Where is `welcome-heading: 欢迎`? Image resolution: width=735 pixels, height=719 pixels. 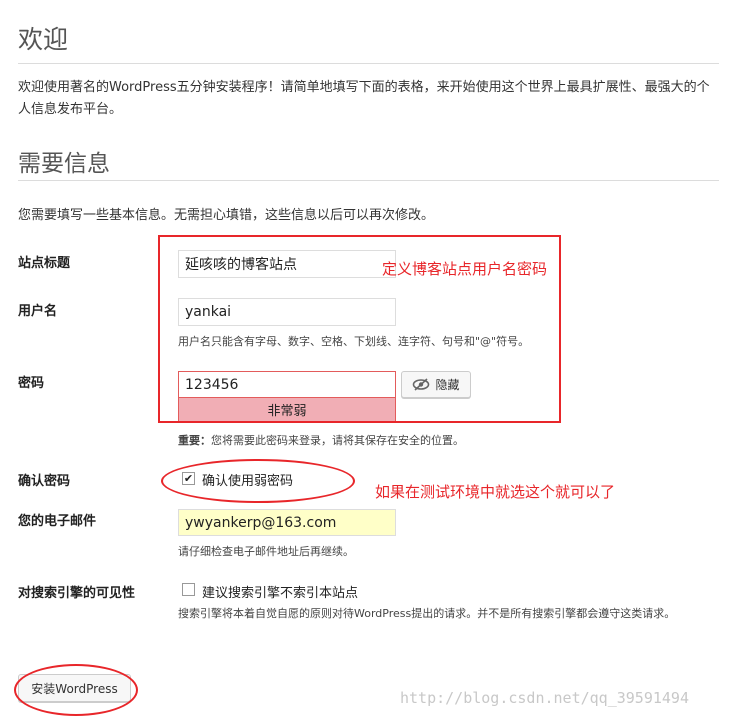 welcome-heading: 欢迎 is located at coordinates (43, 39).